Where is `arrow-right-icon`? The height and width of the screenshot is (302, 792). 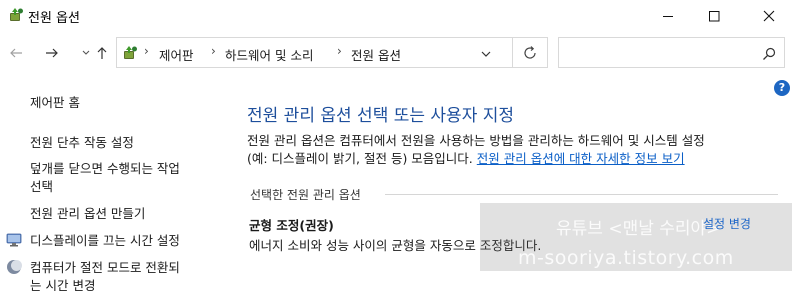 arrow-right-icon is located at coordinates (52, 53).